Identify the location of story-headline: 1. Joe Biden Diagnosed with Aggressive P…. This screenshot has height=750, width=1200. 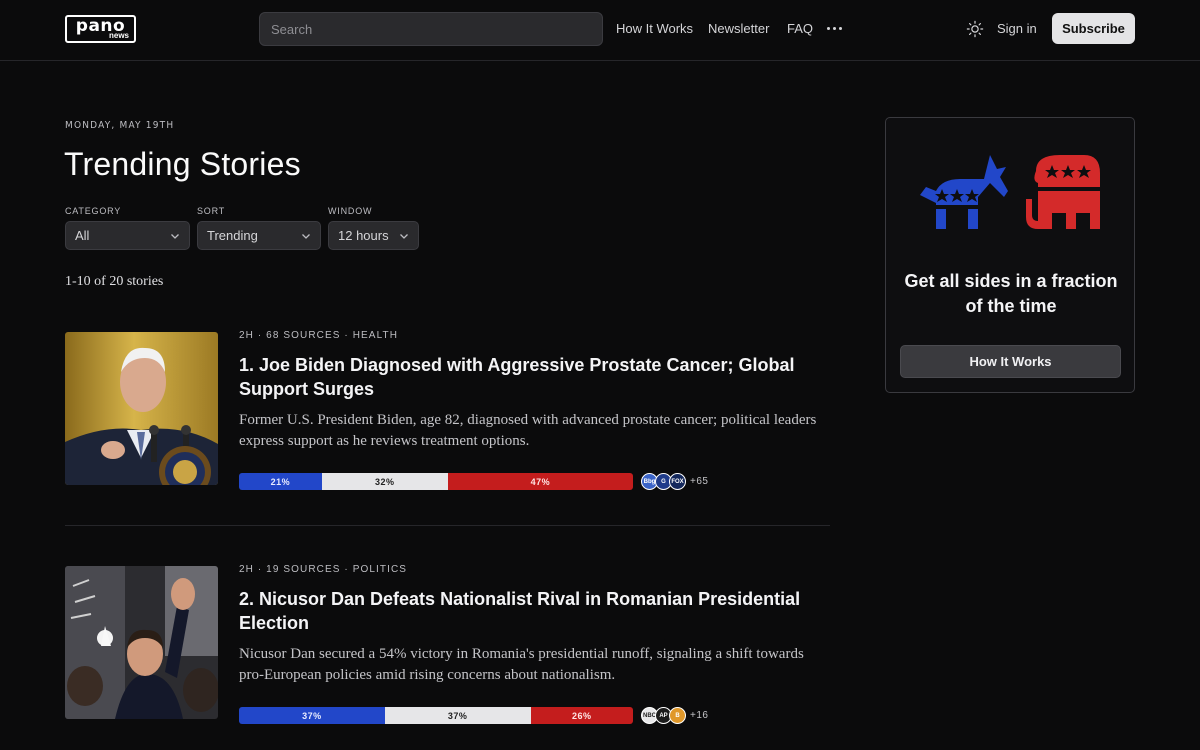
(534, 377).